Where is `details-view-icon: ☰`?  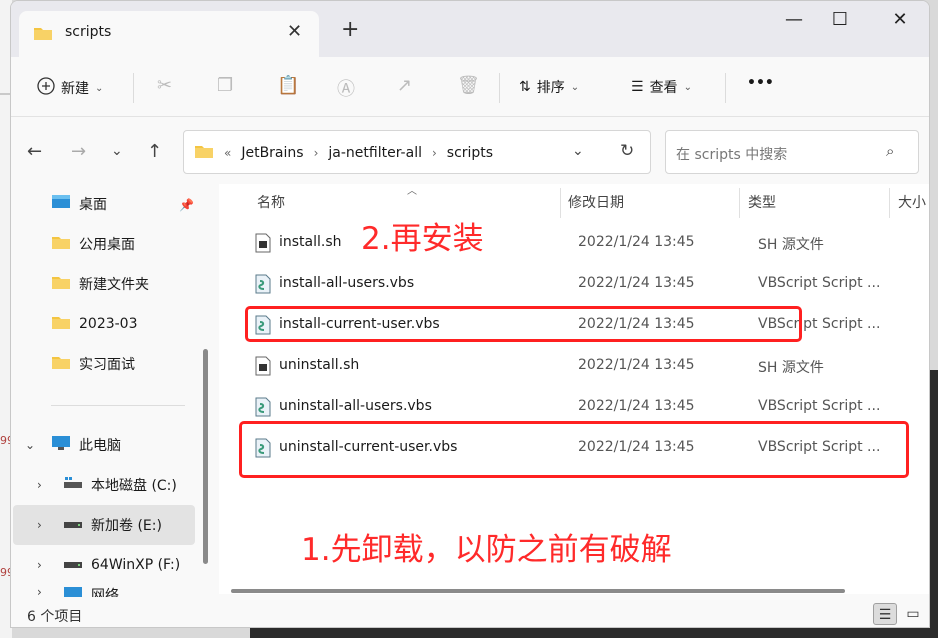
details-view-icon: ☰ is located at coordinates (885, 614).